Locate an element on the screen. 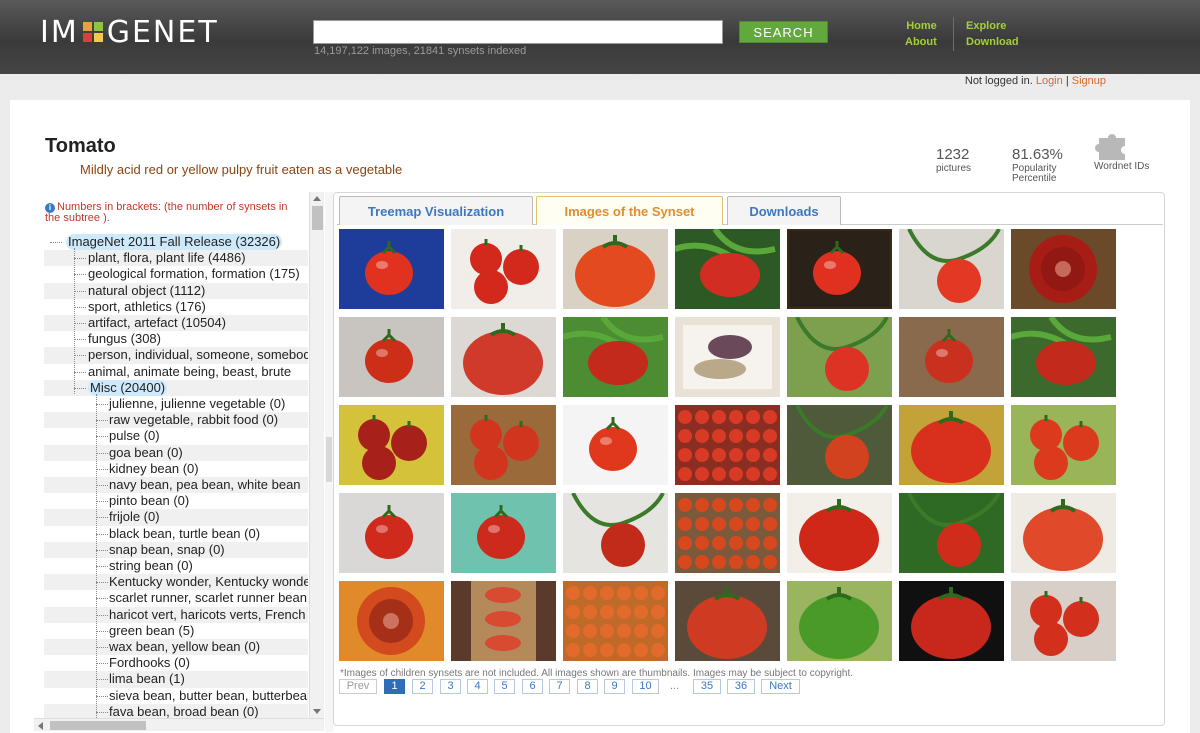 This screenshot has height=733, width=1200. tree-vertical-scrollbar is located at coordinates (316, 455).